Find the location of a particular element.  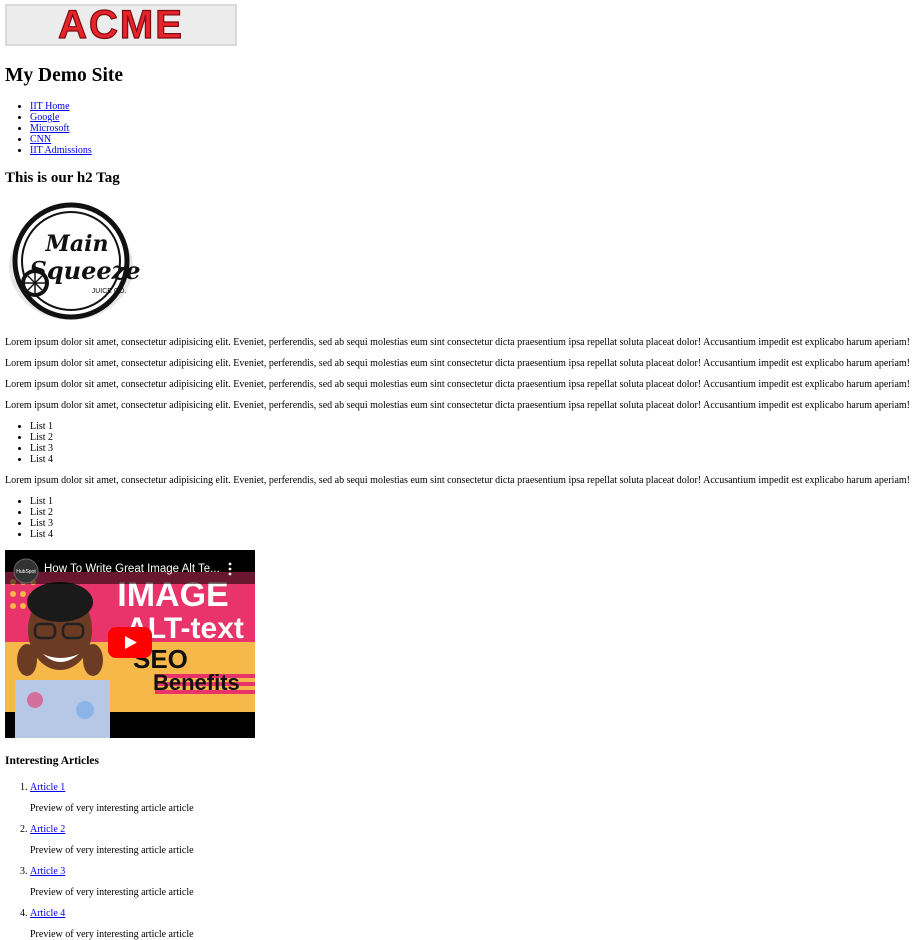

nav-item: IIT Home is located at coordinates (473, 106).